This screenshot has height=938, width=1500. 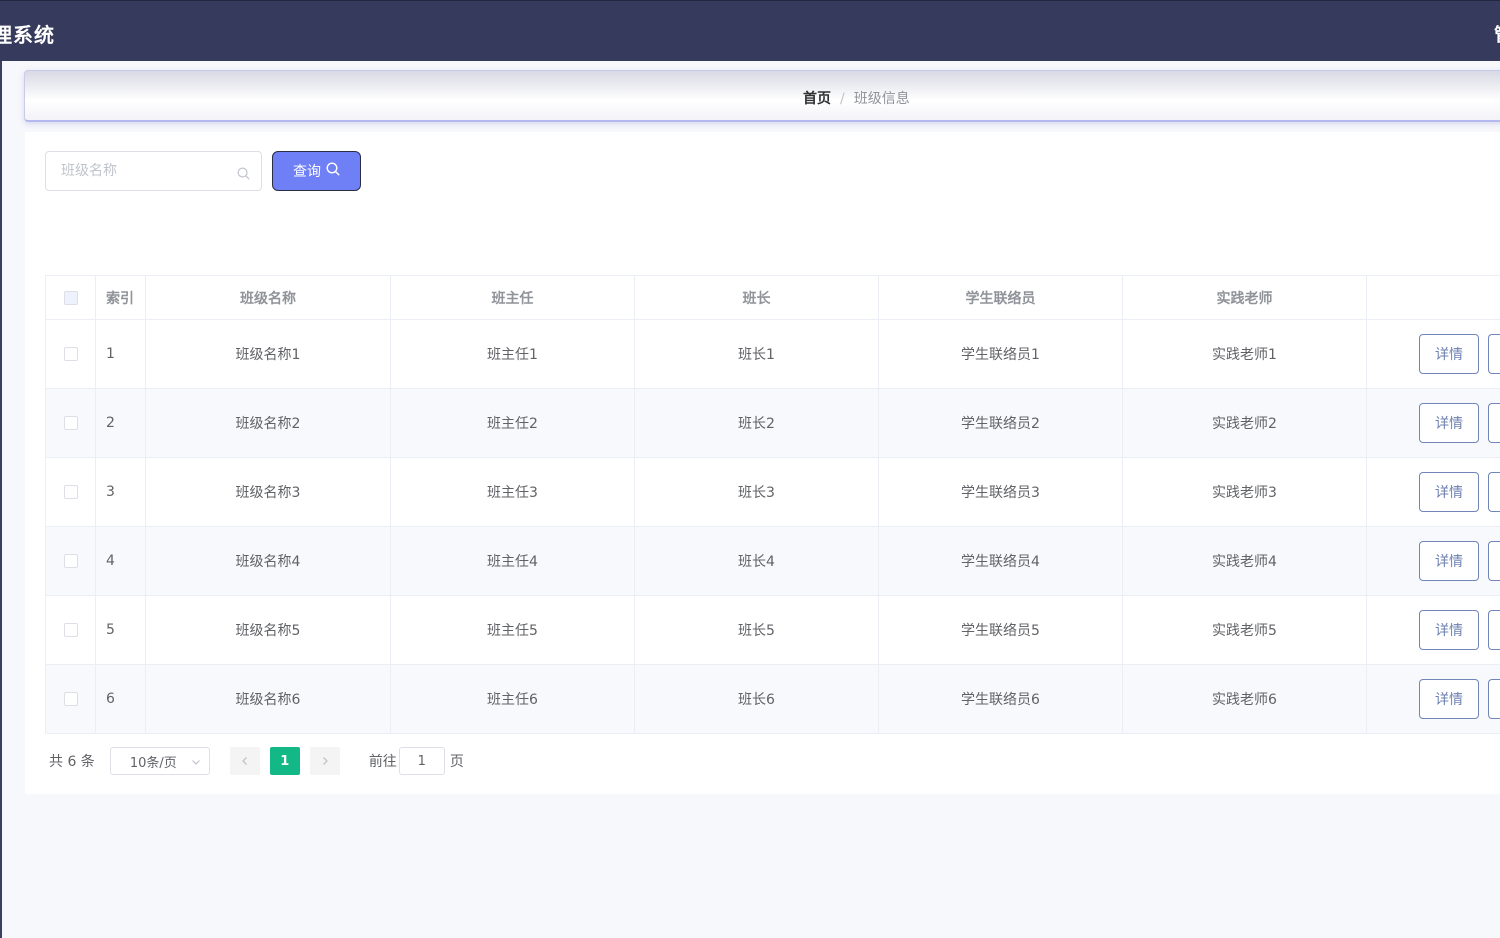 What do you see at coordinates (1001, 492) in the screenshot?
I see `cell-liaison: 学生联络员3` at bounding box center [1001, 492].